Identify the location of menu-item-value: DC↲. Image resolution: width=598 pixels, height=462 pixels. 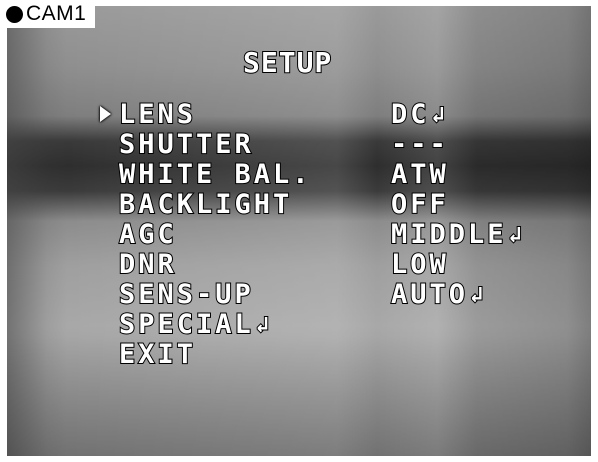
(418, 115).